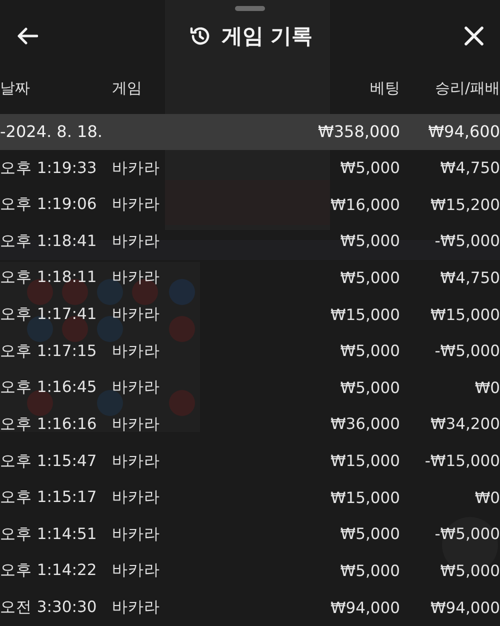 The height and width of the screenshot is (626, 500). I want to click on close-icon, so click(474, 36).